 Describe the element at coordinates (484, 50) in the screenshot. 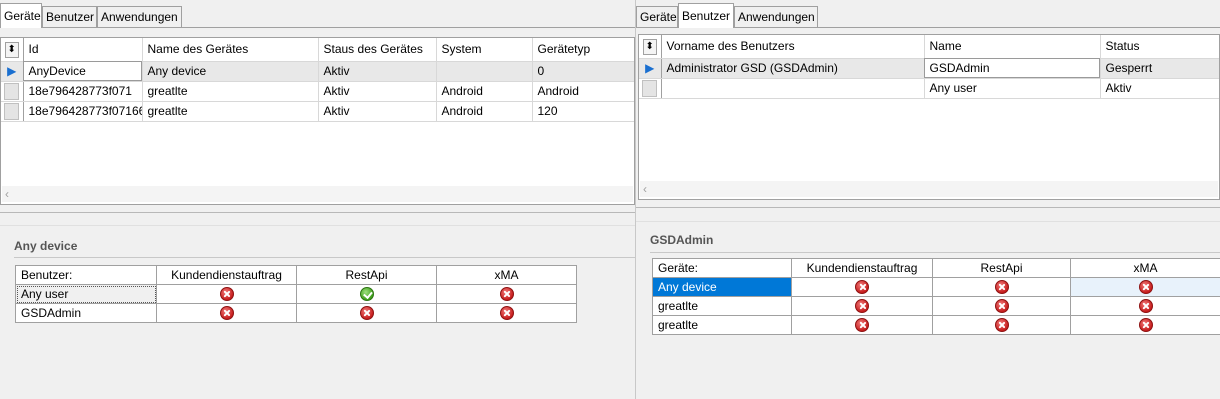

I see `column-header-system: System` at that location.